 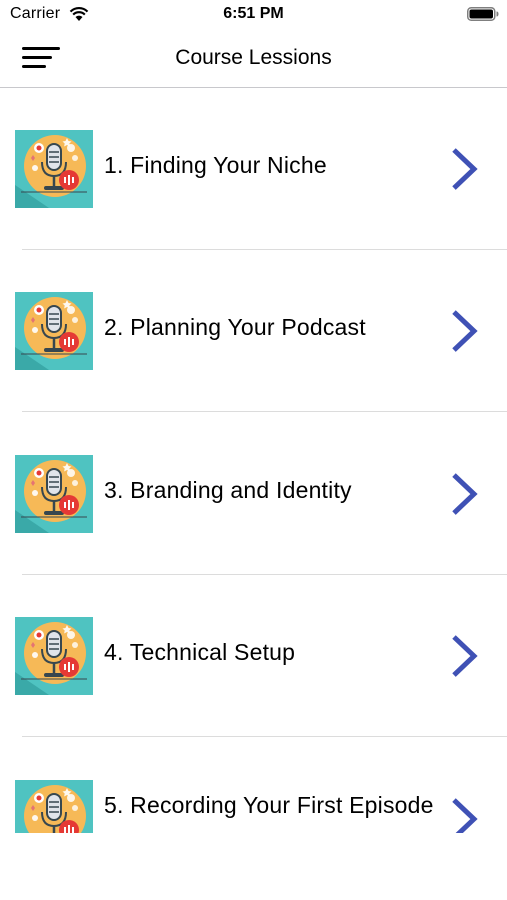 I want to click on lesson-title: 5. Recording Your First Episode, so click(x=269, y=805).